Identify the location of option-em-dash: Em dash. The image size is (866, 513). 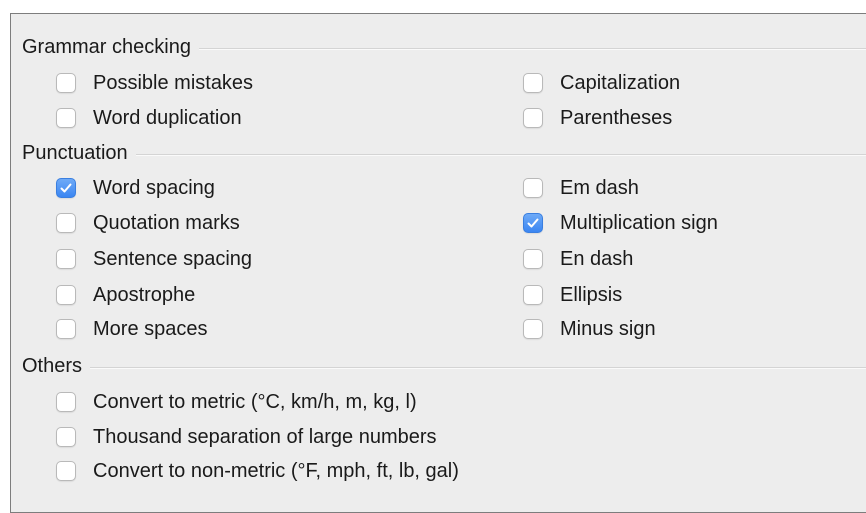
(581, 188).